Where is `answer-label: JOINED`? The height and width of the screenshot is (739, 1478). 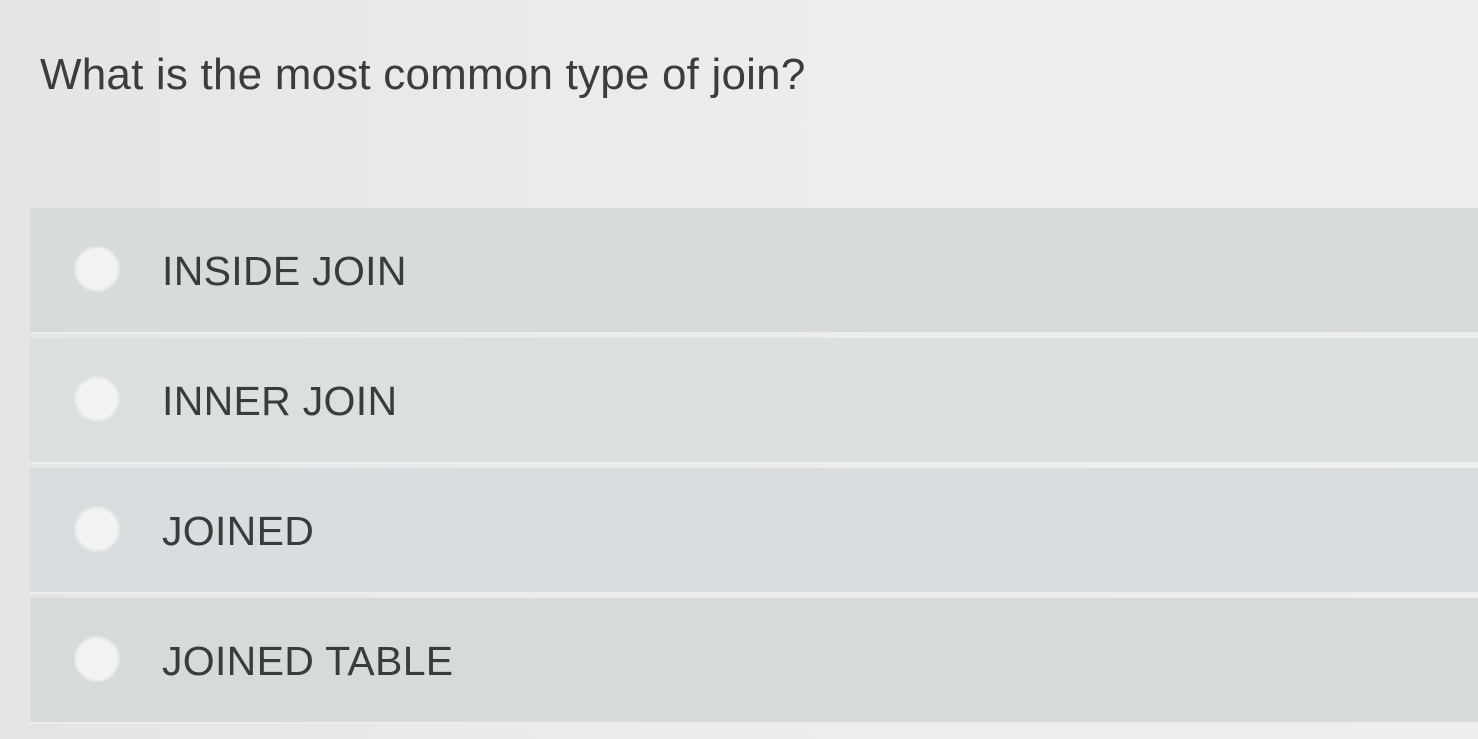
answer-label: JOINED is located at coordinates (238, 531).